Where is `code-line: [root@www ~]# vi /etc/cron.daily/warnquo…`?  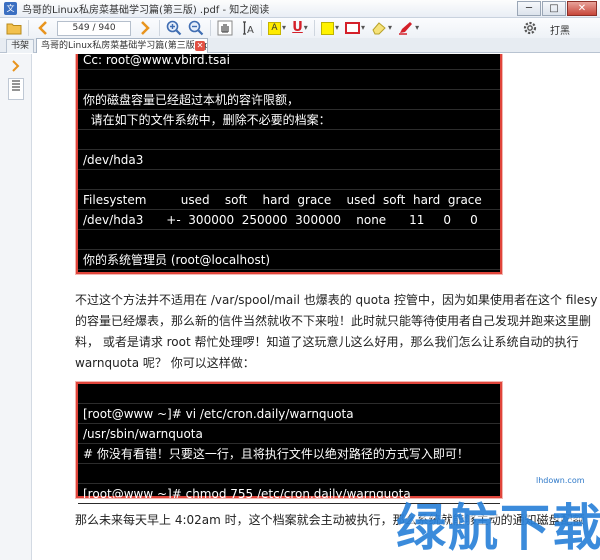
code-line: [root@www ~]# vi /etc/cron.daily/warnquo… is located at coordinates (289, 414).